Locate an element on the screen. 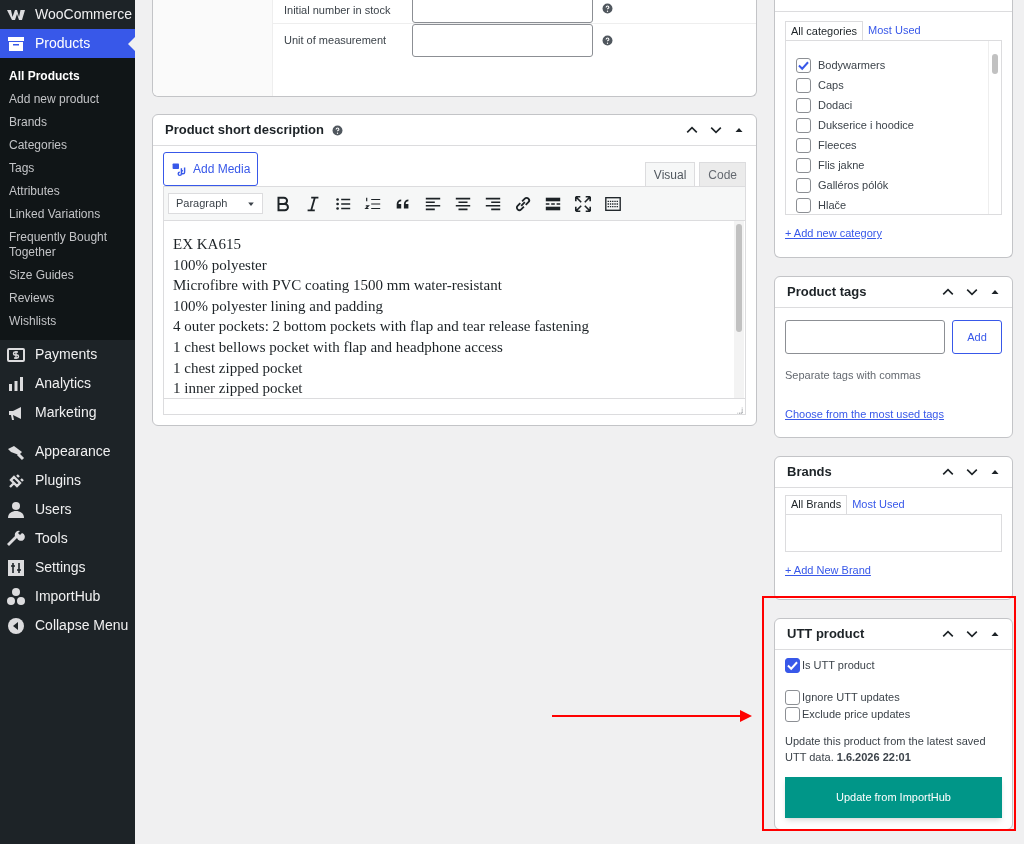  sidebar-menu-item: Payments is located at coordinates (67, 354).